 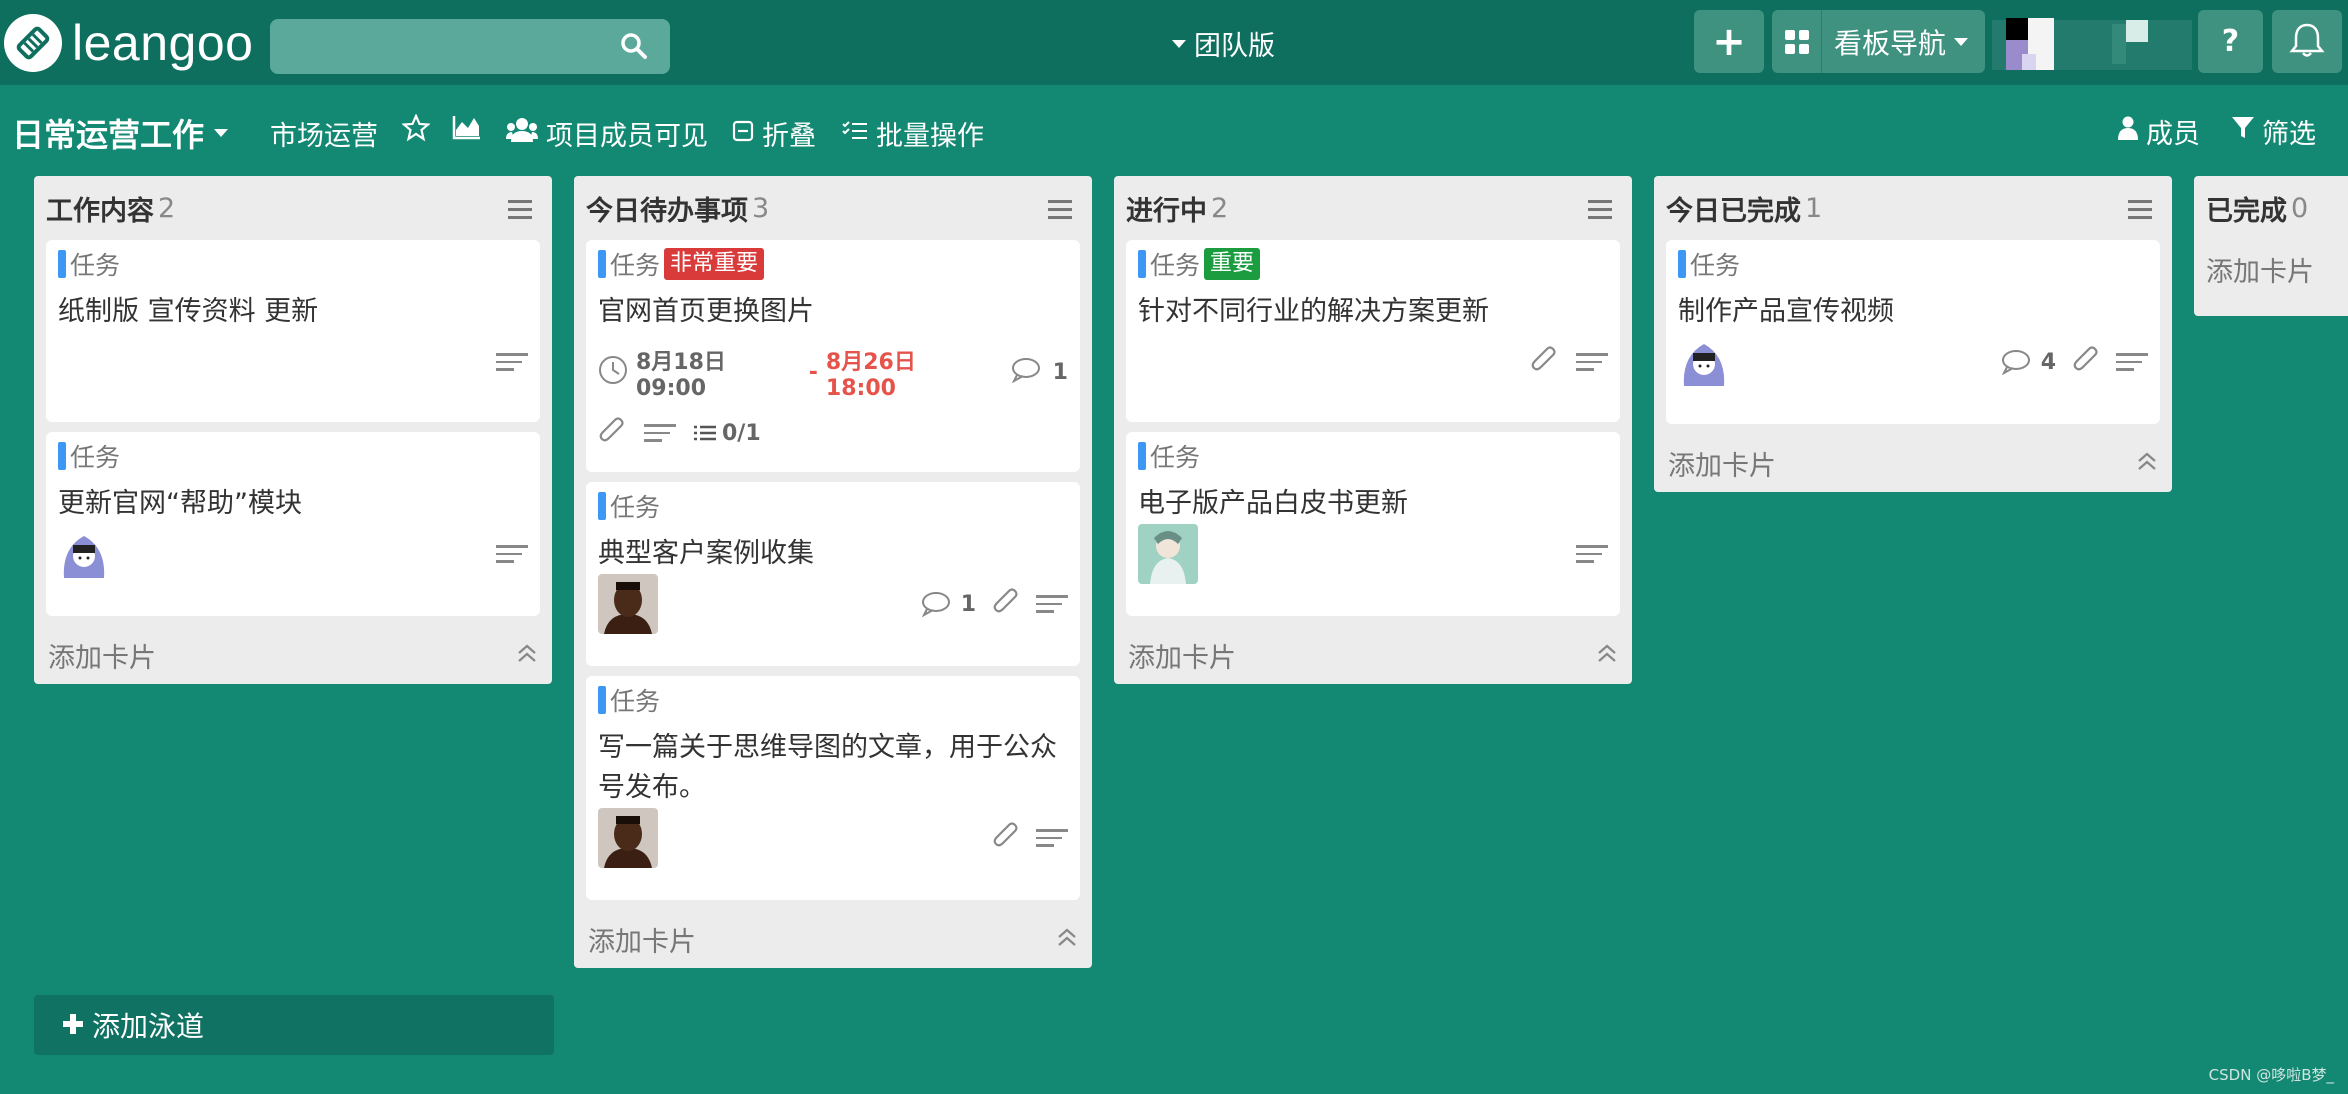 What do you see at coordinates (930, 136) in the screenshot?
I see `batch-label: 批量操作` at bounding box center [930, 136].